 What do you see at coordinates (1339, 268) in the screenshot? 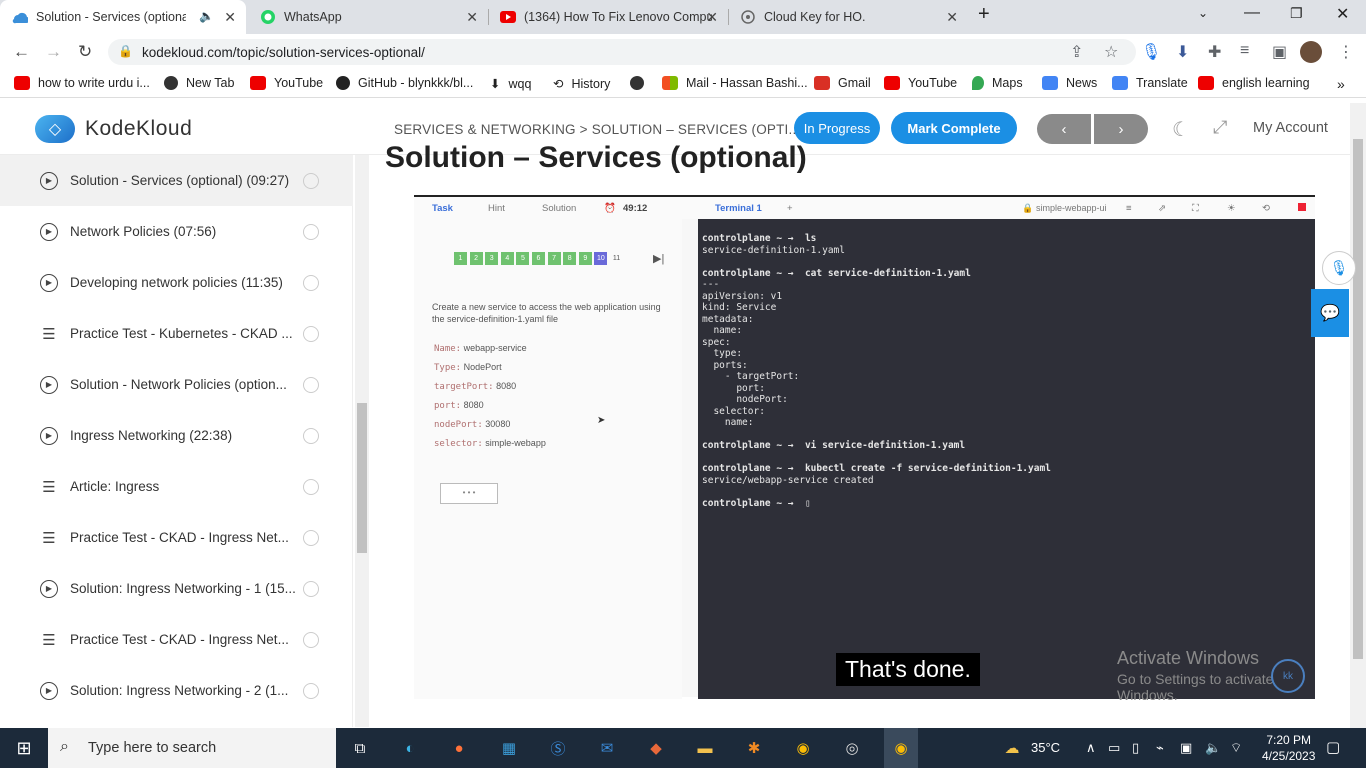
I see `voice-input-icon: 🎙` at bounding box center [1339, 268].